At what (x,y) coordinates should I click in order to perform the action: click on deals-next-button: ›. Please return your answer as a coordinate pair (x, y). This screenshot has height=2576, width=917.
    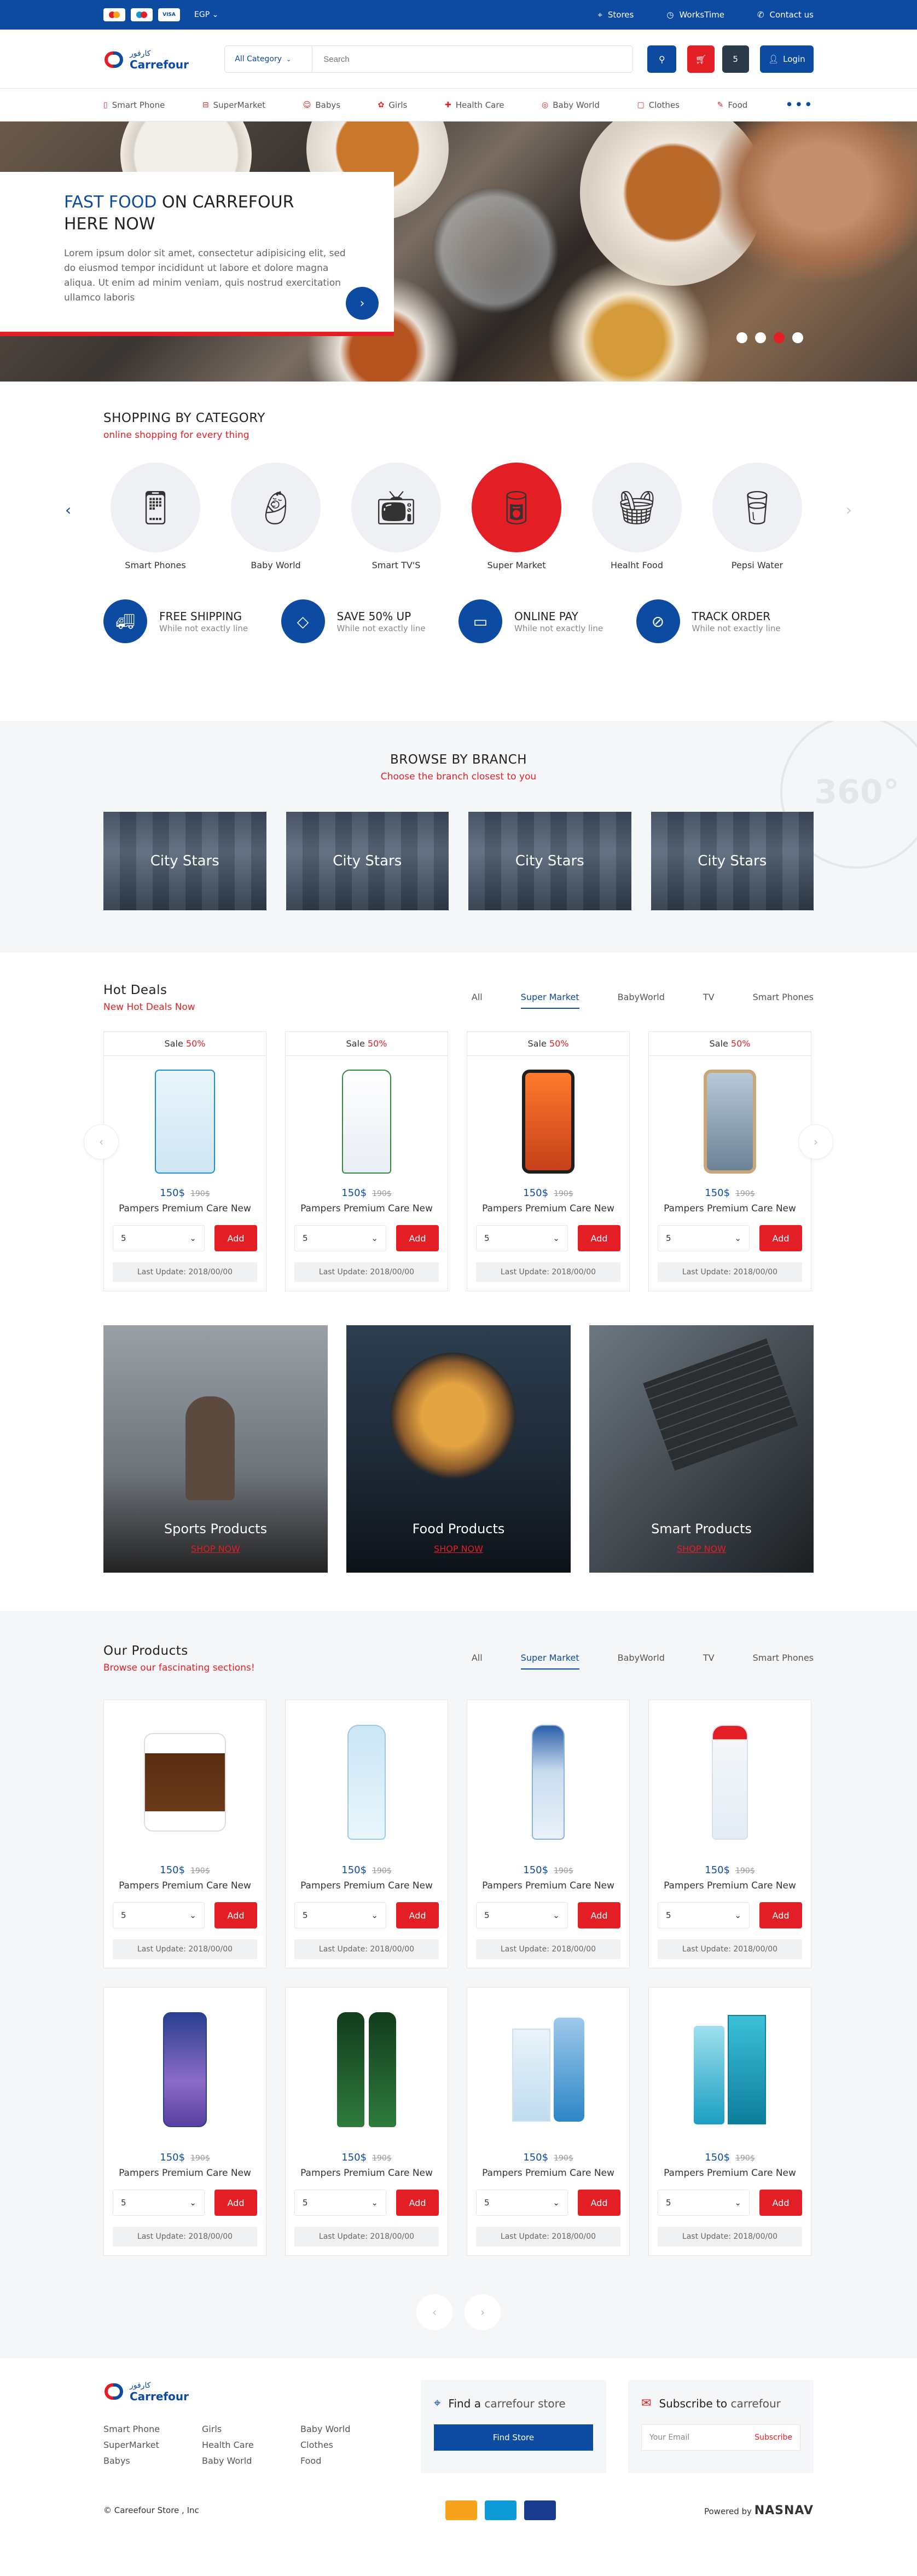
    Looking at the image, I should click on (815, 1142).